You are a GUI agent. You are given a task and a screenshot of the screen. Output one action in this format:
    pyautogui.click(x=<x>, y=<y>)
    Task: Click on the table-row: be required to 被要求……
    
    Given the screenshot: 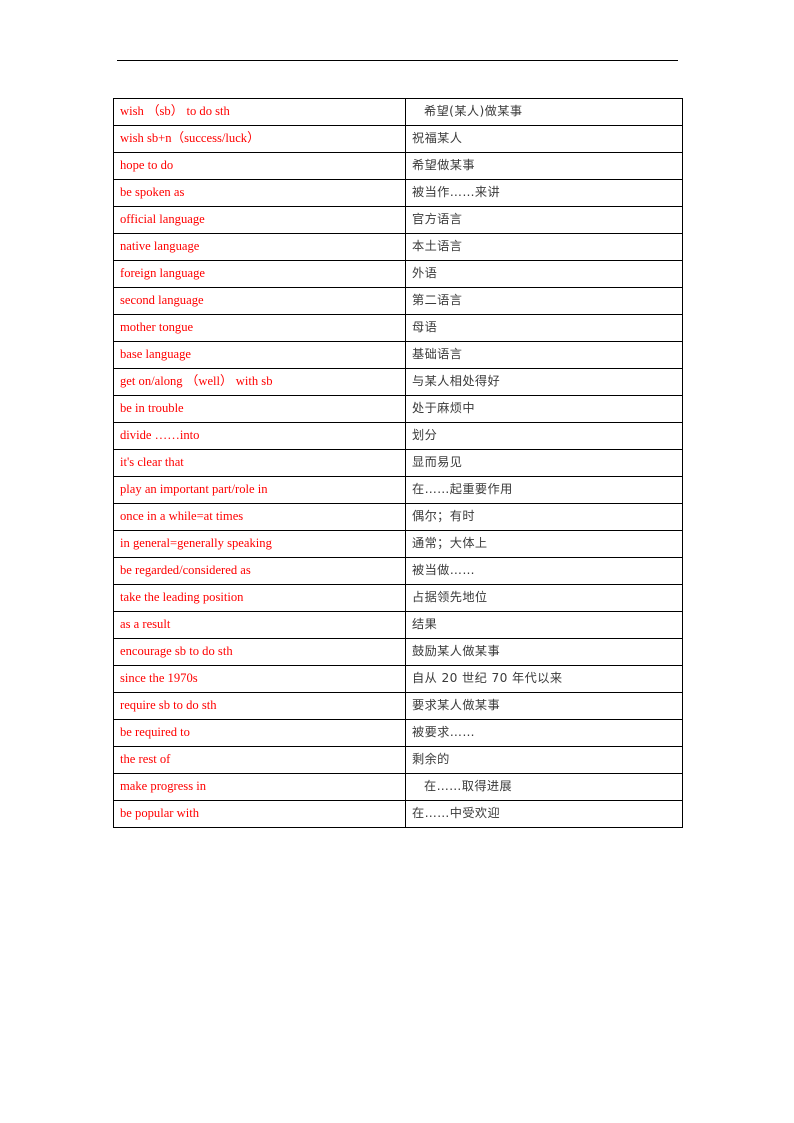 What is the action you would take?
    pyautogui.click(x=398, y=733)
    